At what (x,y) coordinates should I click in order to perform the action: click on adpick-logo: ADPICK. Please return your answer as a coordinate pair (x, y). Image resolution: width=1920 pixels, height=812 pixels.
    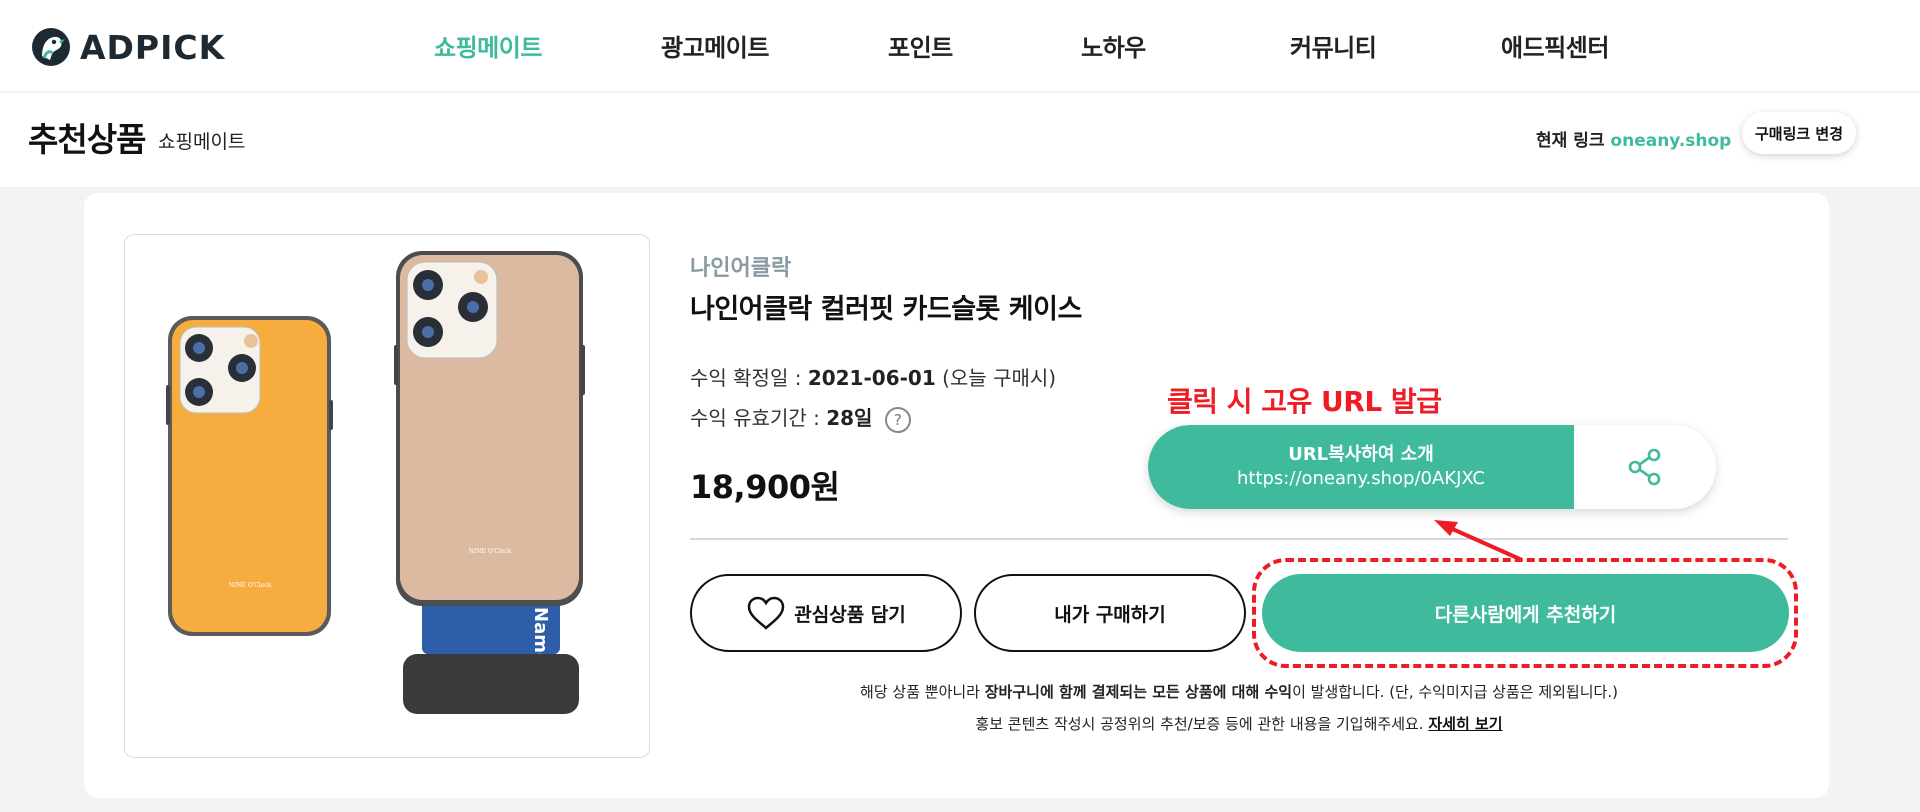
    Looking at the image, I should click on (127, 47).